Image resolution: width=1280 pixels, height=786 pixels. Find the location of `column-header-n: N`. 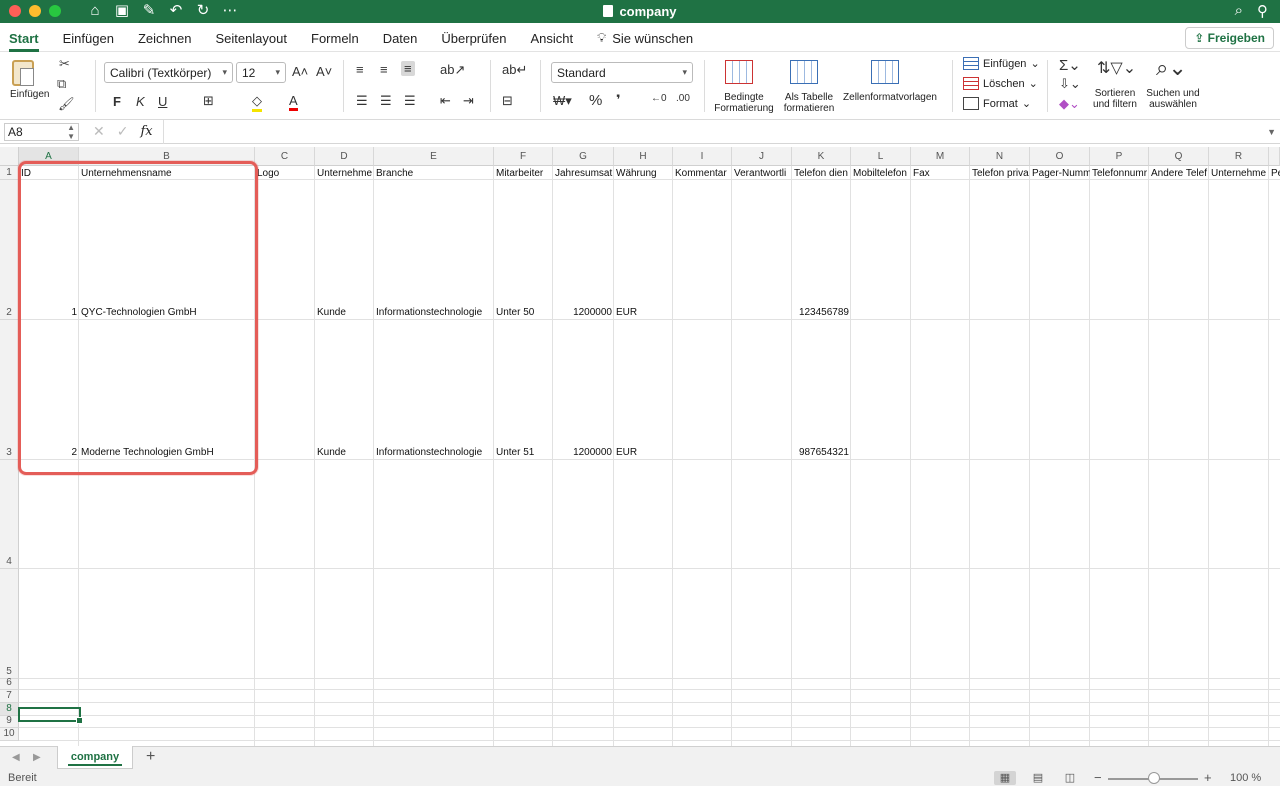

column-header-n: N is located at coordinates (1000, 156).